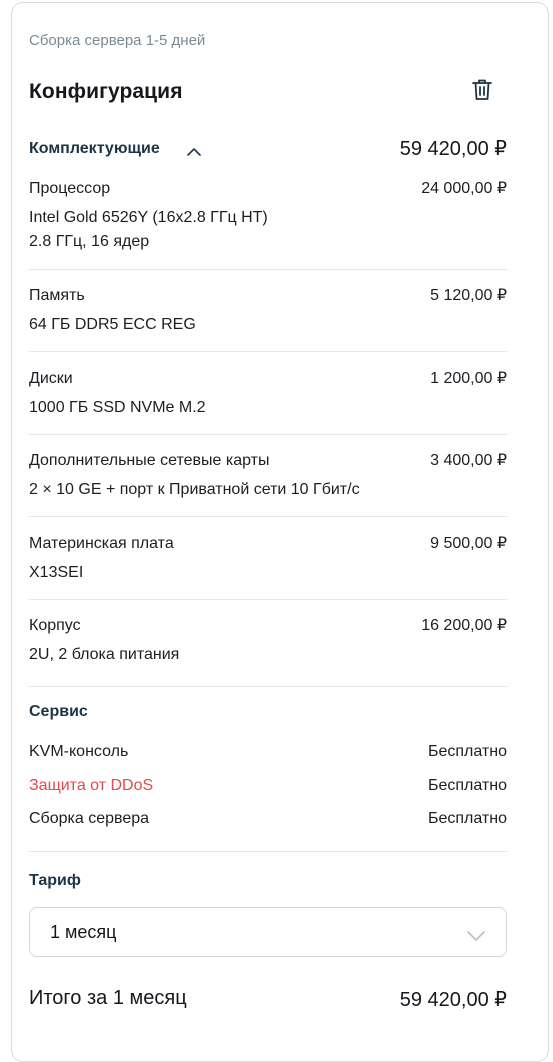 The height and width of the screenshot is (1062, 553). Describe the element at coordinates (468, 378) in the screenshot. I see `component-price: 1 200,00 ₽` at that location.